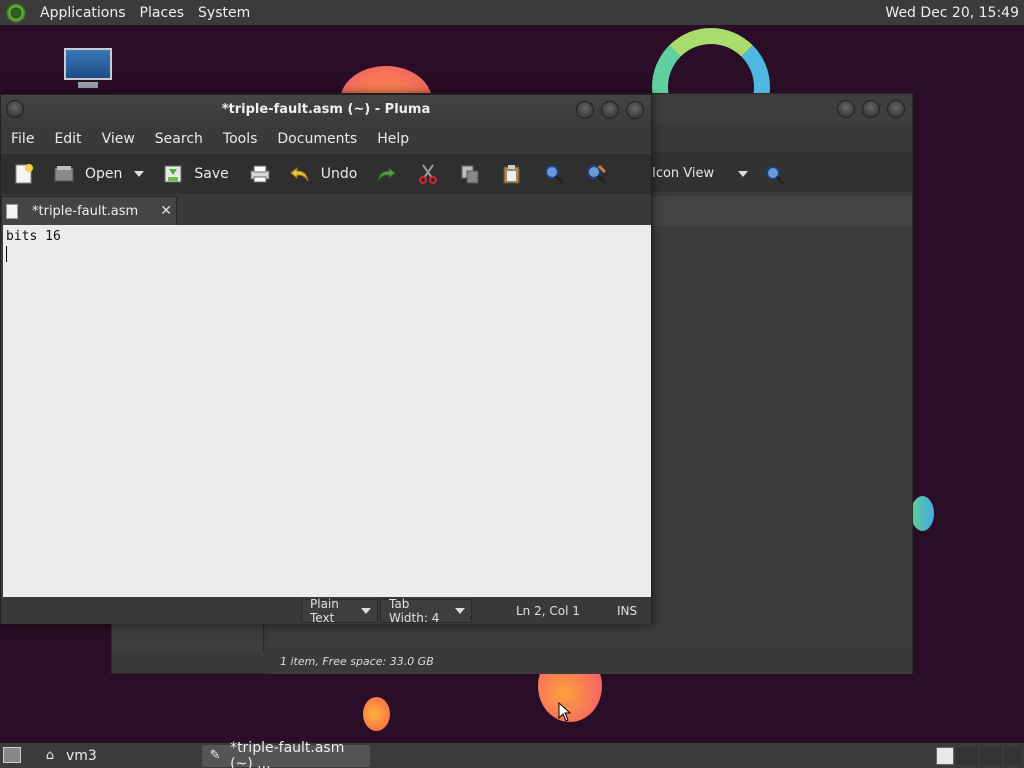 The image size is (1024, 768). I want to click on paste-button, so click(512, 174).